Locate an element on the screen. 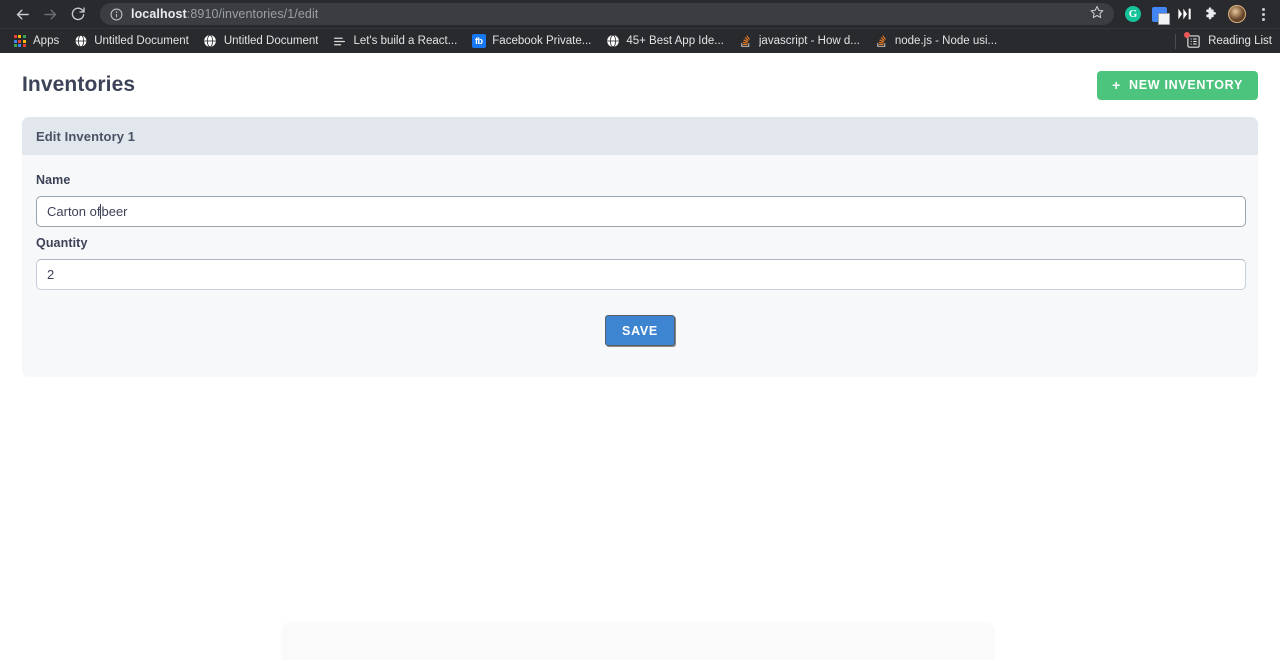 This screenshot has height=661, width=1280. address-bar: localhost:8910/inventories/1/edit is located at coordinates (607, 14).